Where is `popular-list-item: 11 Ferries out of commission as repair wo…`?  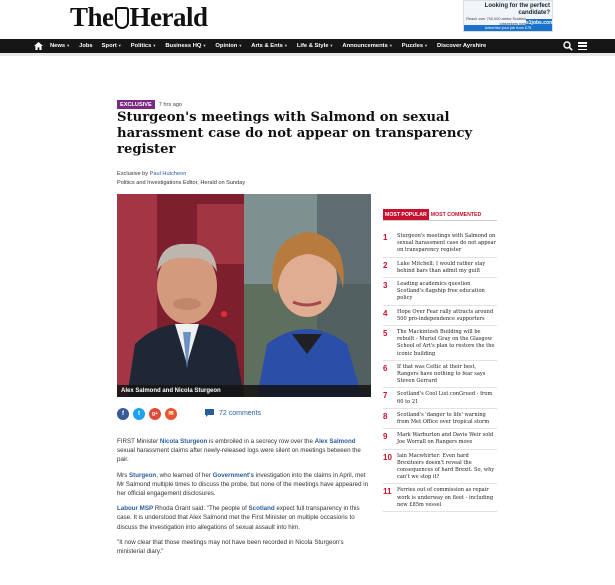
popular-list-item: 11 Ferries out of commission as repair wo… is located at coordinates (440, 500).